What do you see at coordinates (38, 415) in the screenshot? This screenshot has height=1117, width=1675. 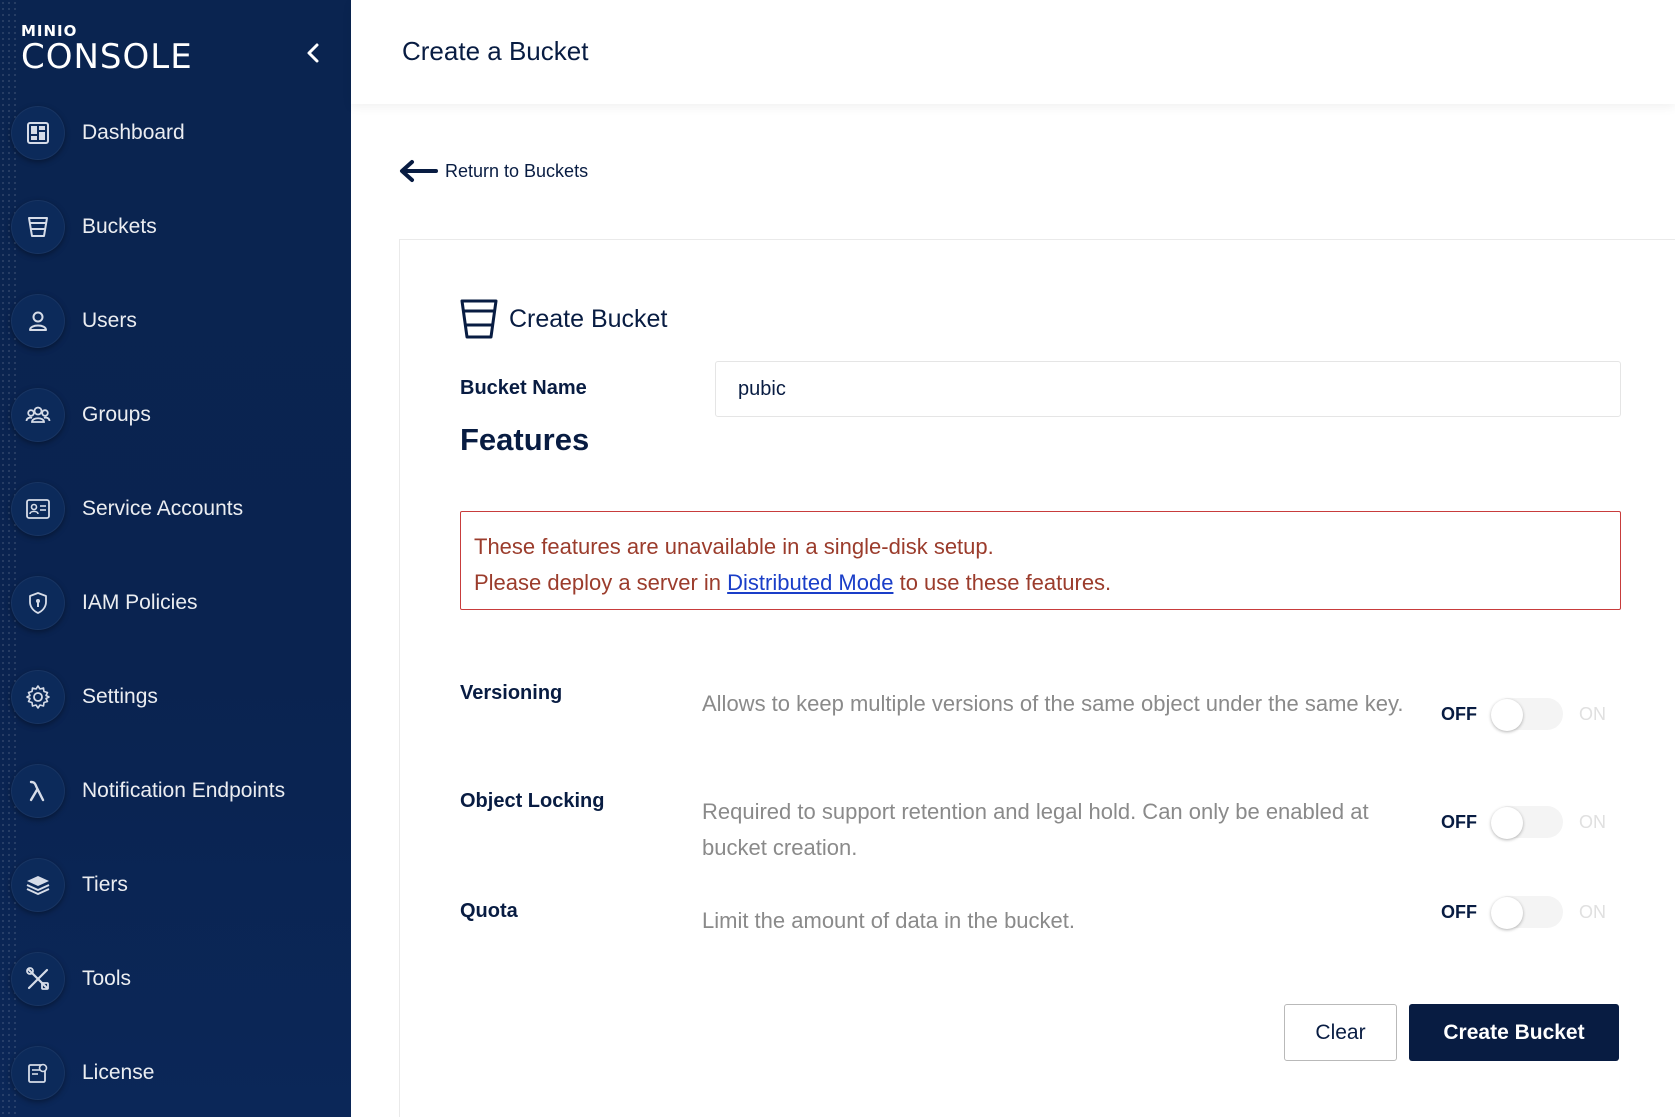 I see `groups-icon` at bounding box center [38, 415].